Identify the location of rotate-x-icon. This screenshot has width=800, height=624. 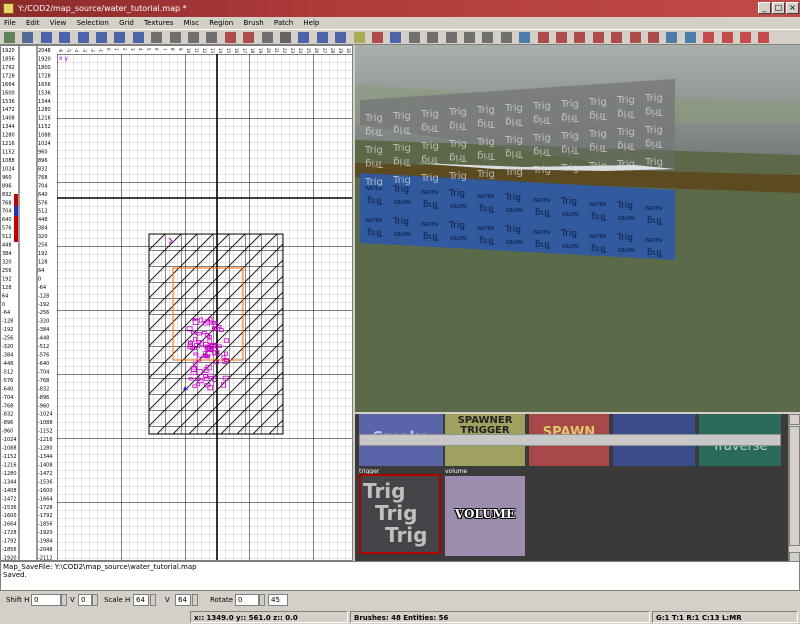
(101, 37).